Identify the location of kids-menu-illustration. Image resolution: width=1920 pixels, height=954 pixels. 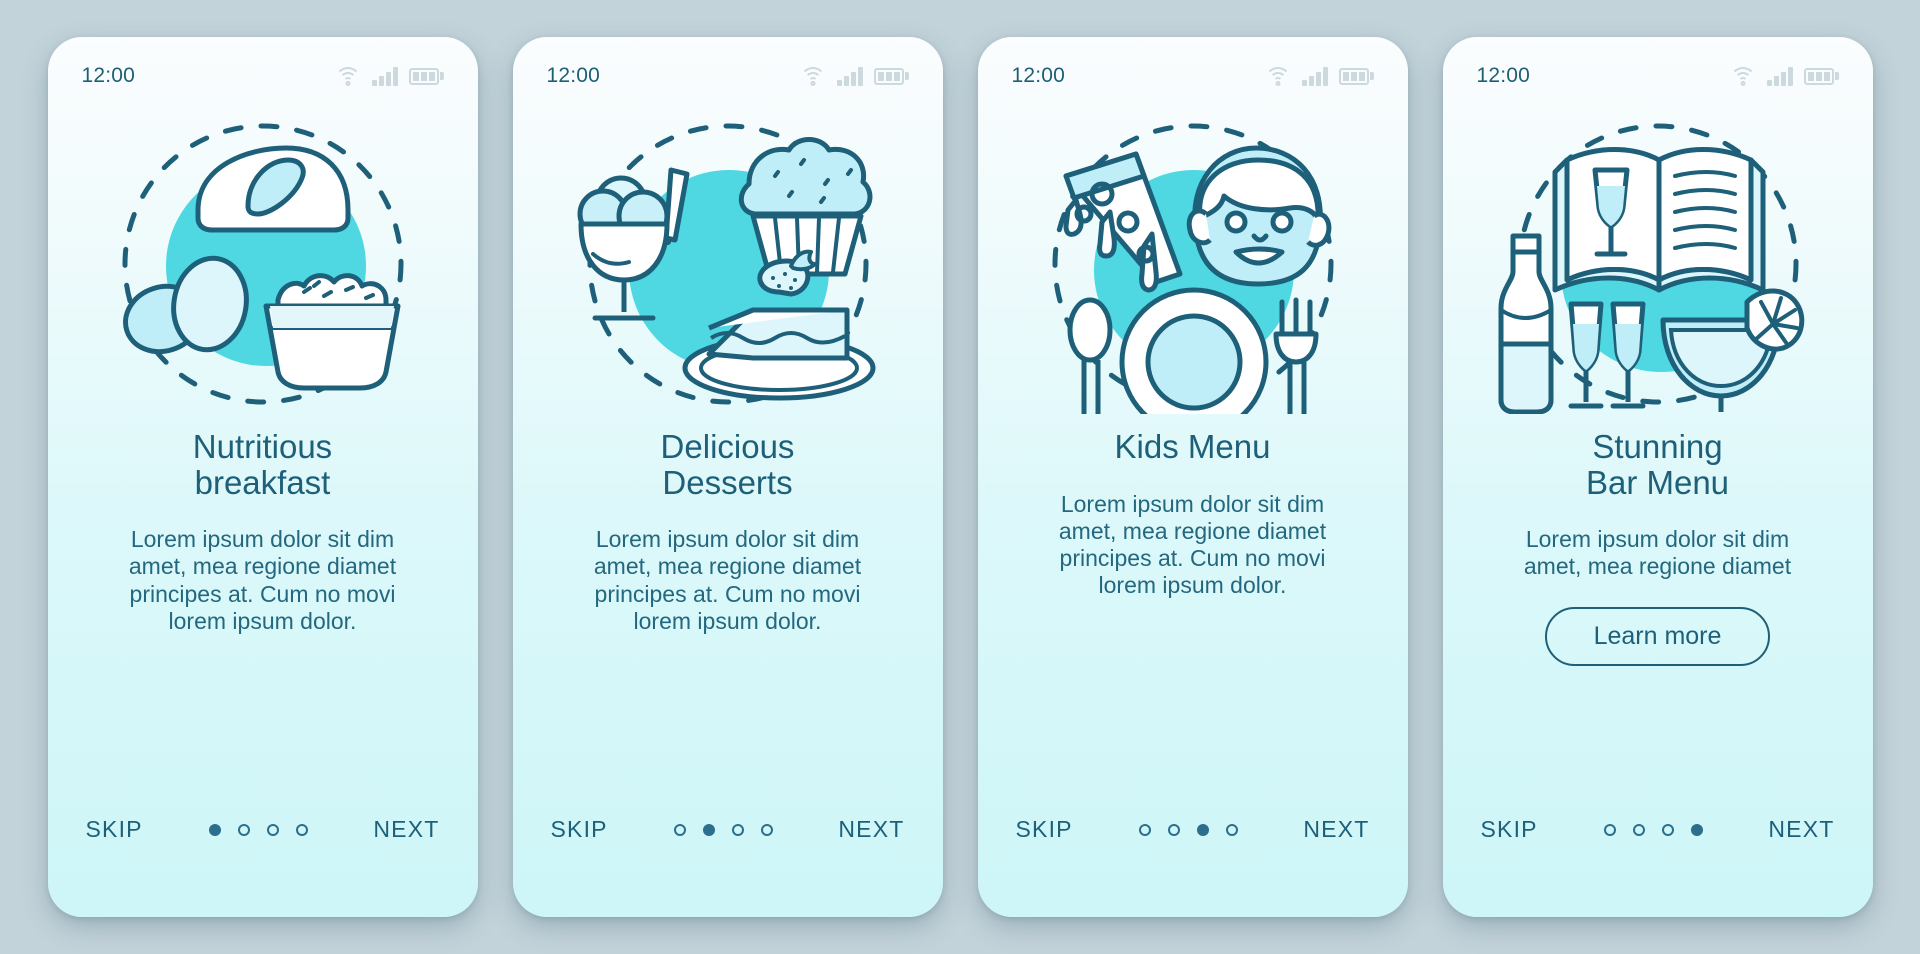
(1193, 264).